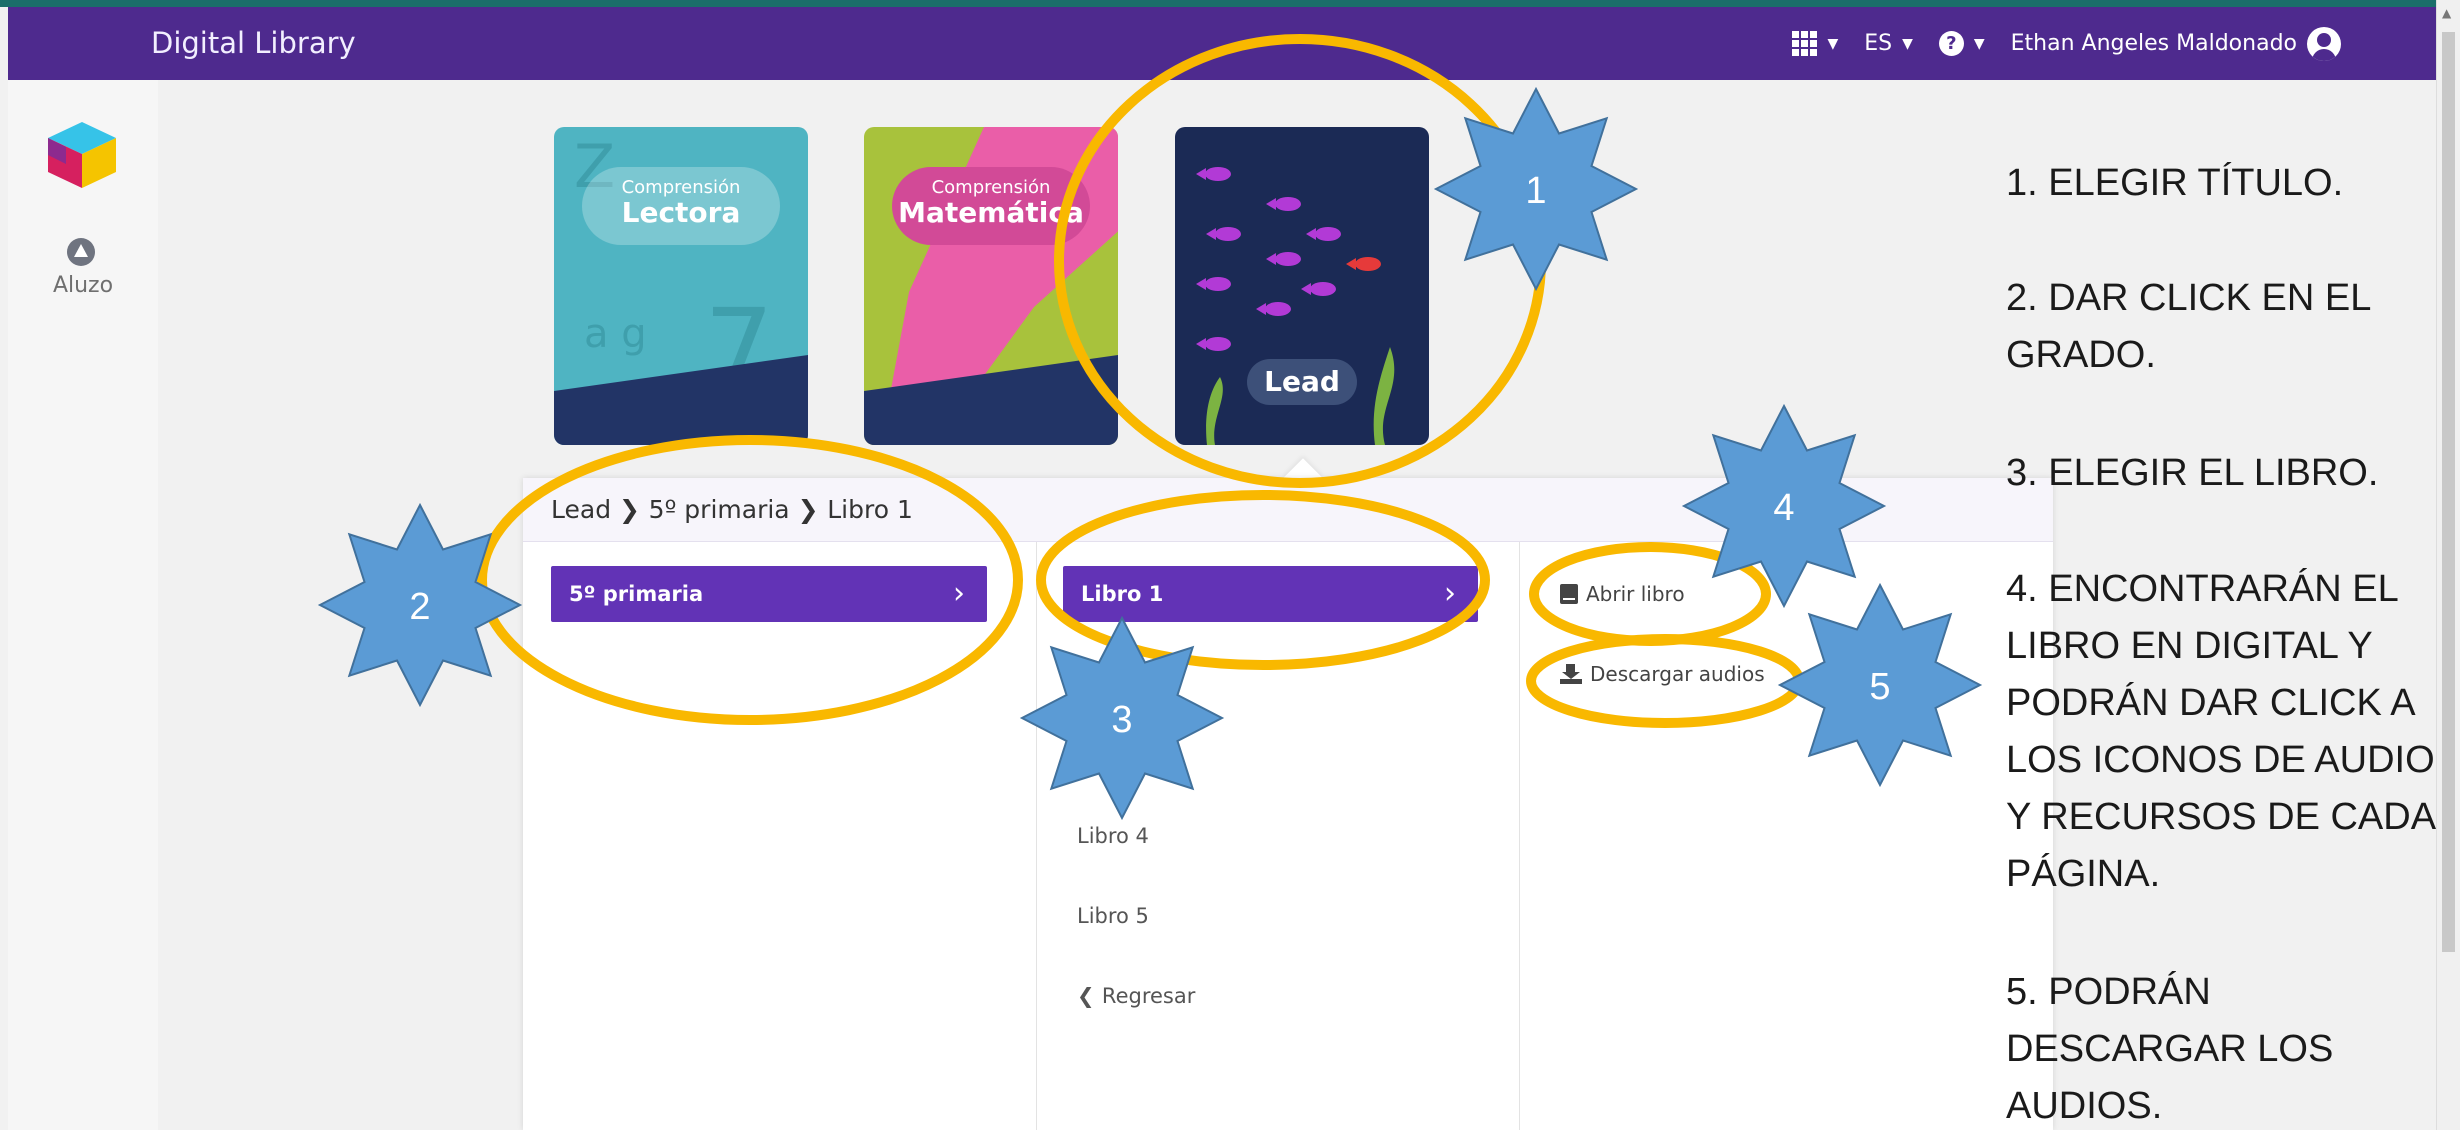 This screenshot has width=2460, height=1130. Describe the element at coordinates (1113, 916) in the screenshot. I see `book-item: Libro 5` at that location.